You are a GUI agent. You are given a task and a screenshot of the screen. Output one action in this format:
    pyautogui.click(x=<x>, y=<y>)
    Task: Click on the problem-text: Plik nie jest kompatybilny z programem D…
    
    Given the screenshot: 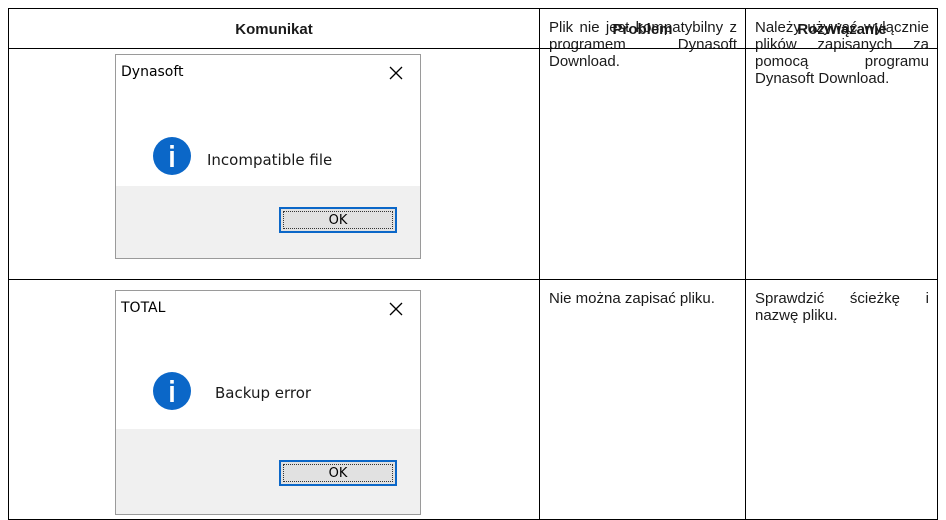 What is the action you would take?
    pyautogui.click(x=643, y=44)
    